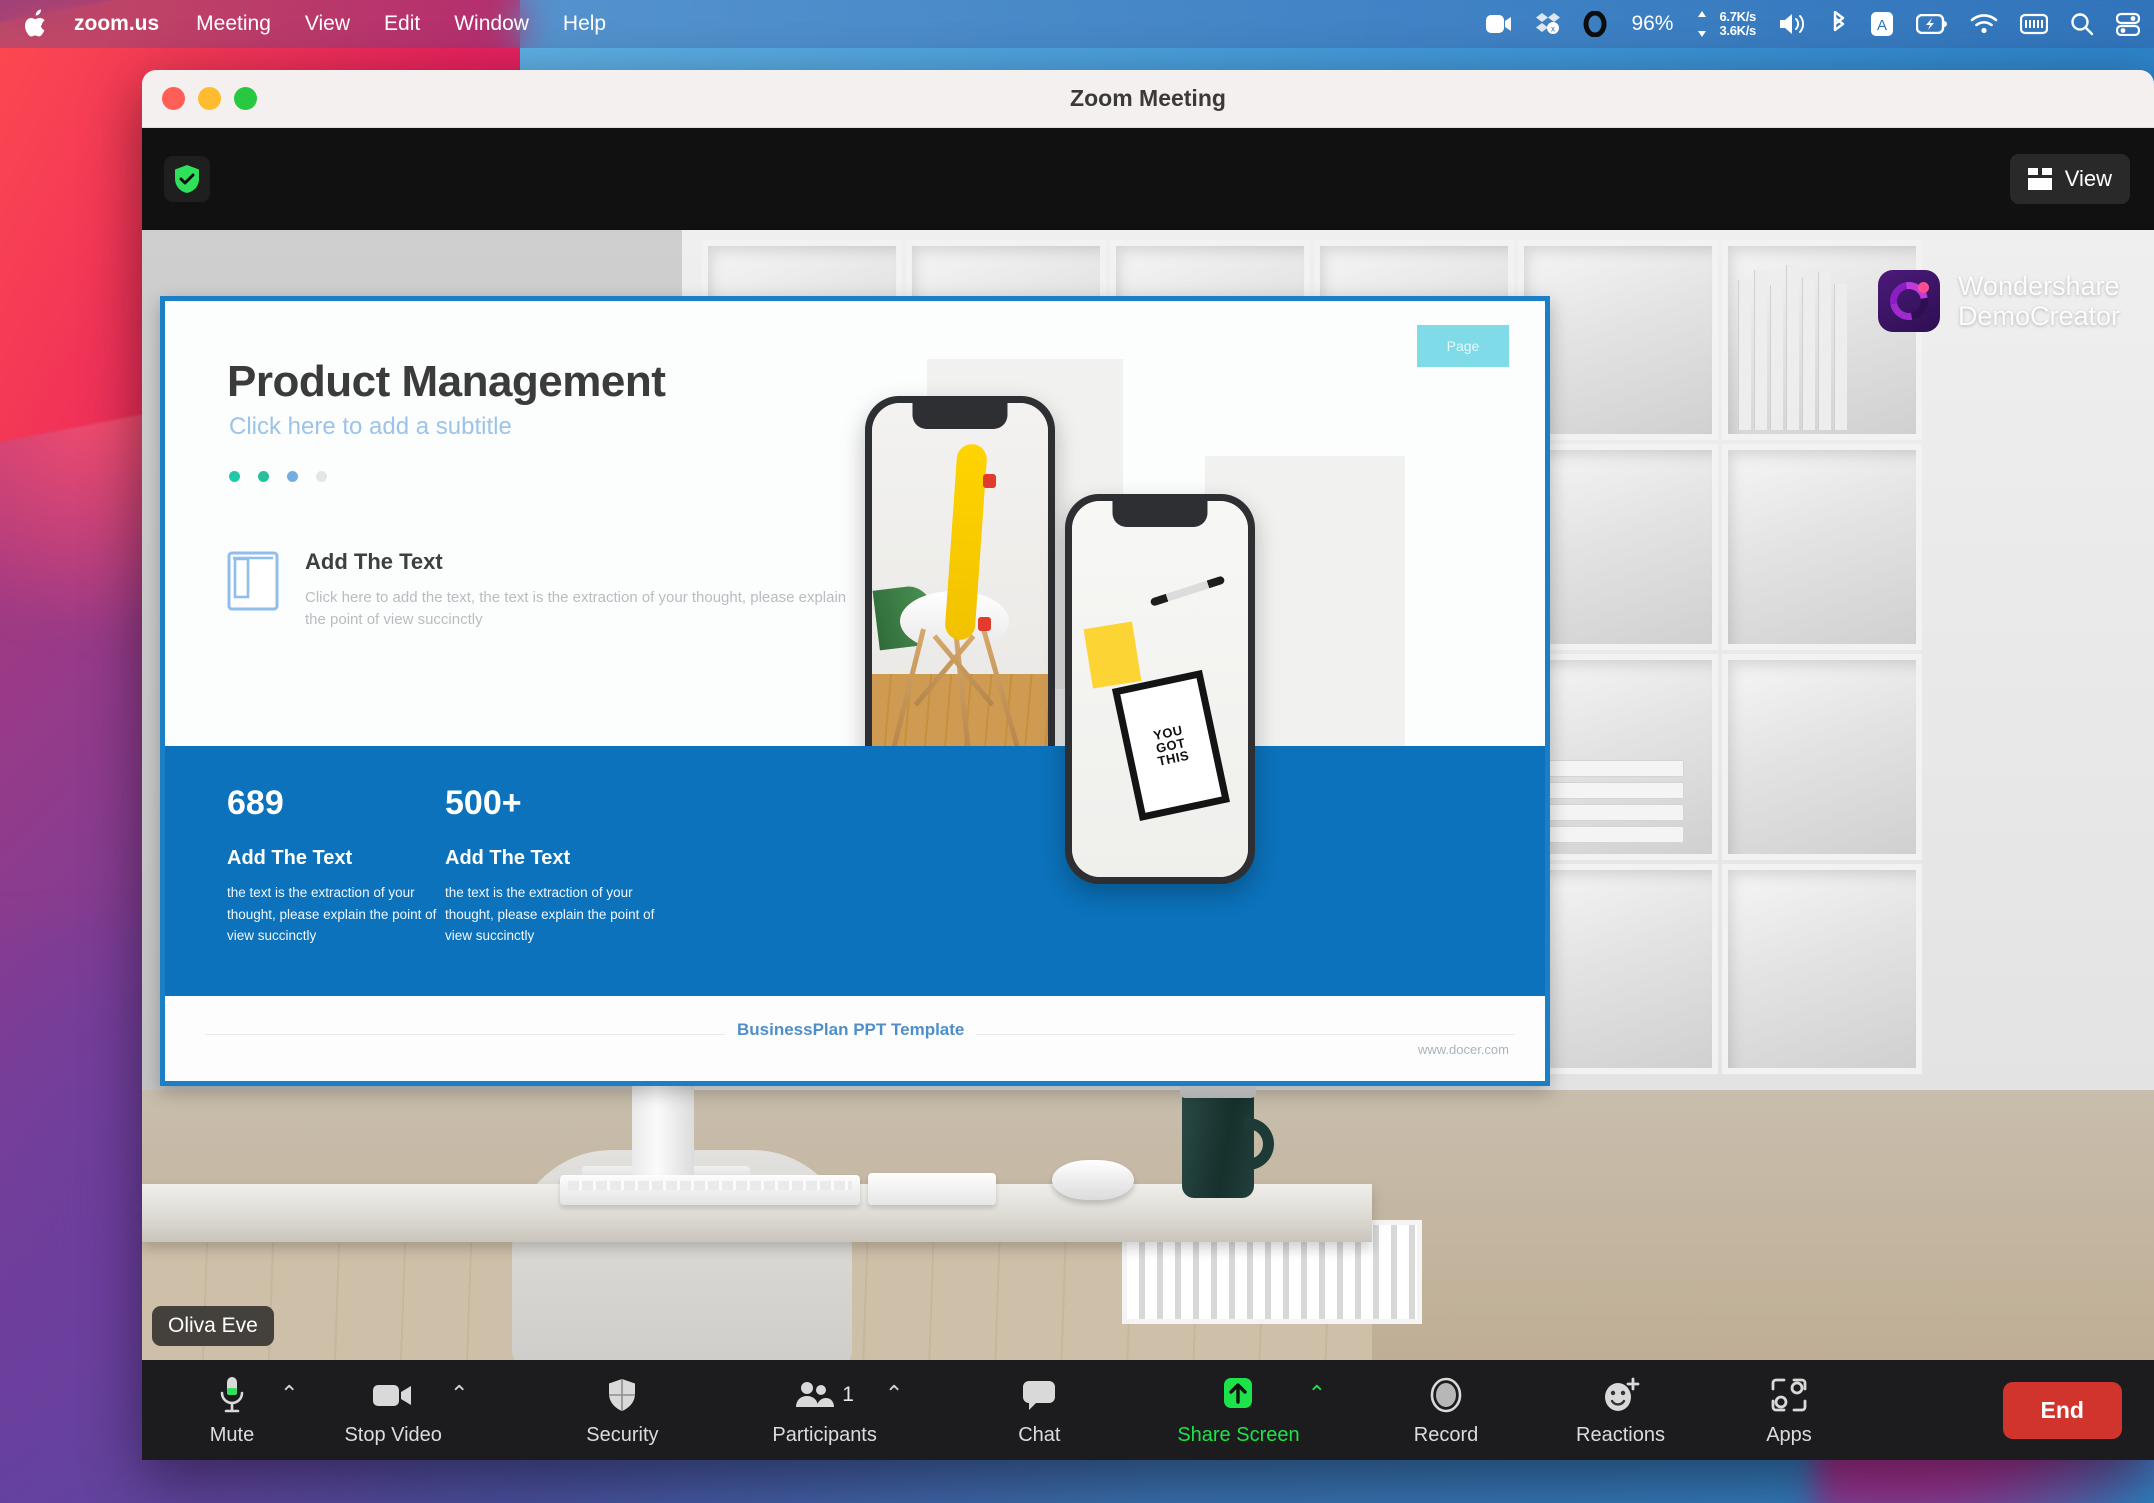 The image size is (2154, 1503). Describe the element at coordinates (126, 24) in the screenshot. I see `menu-item-zoomus: zoom.us` at that location.